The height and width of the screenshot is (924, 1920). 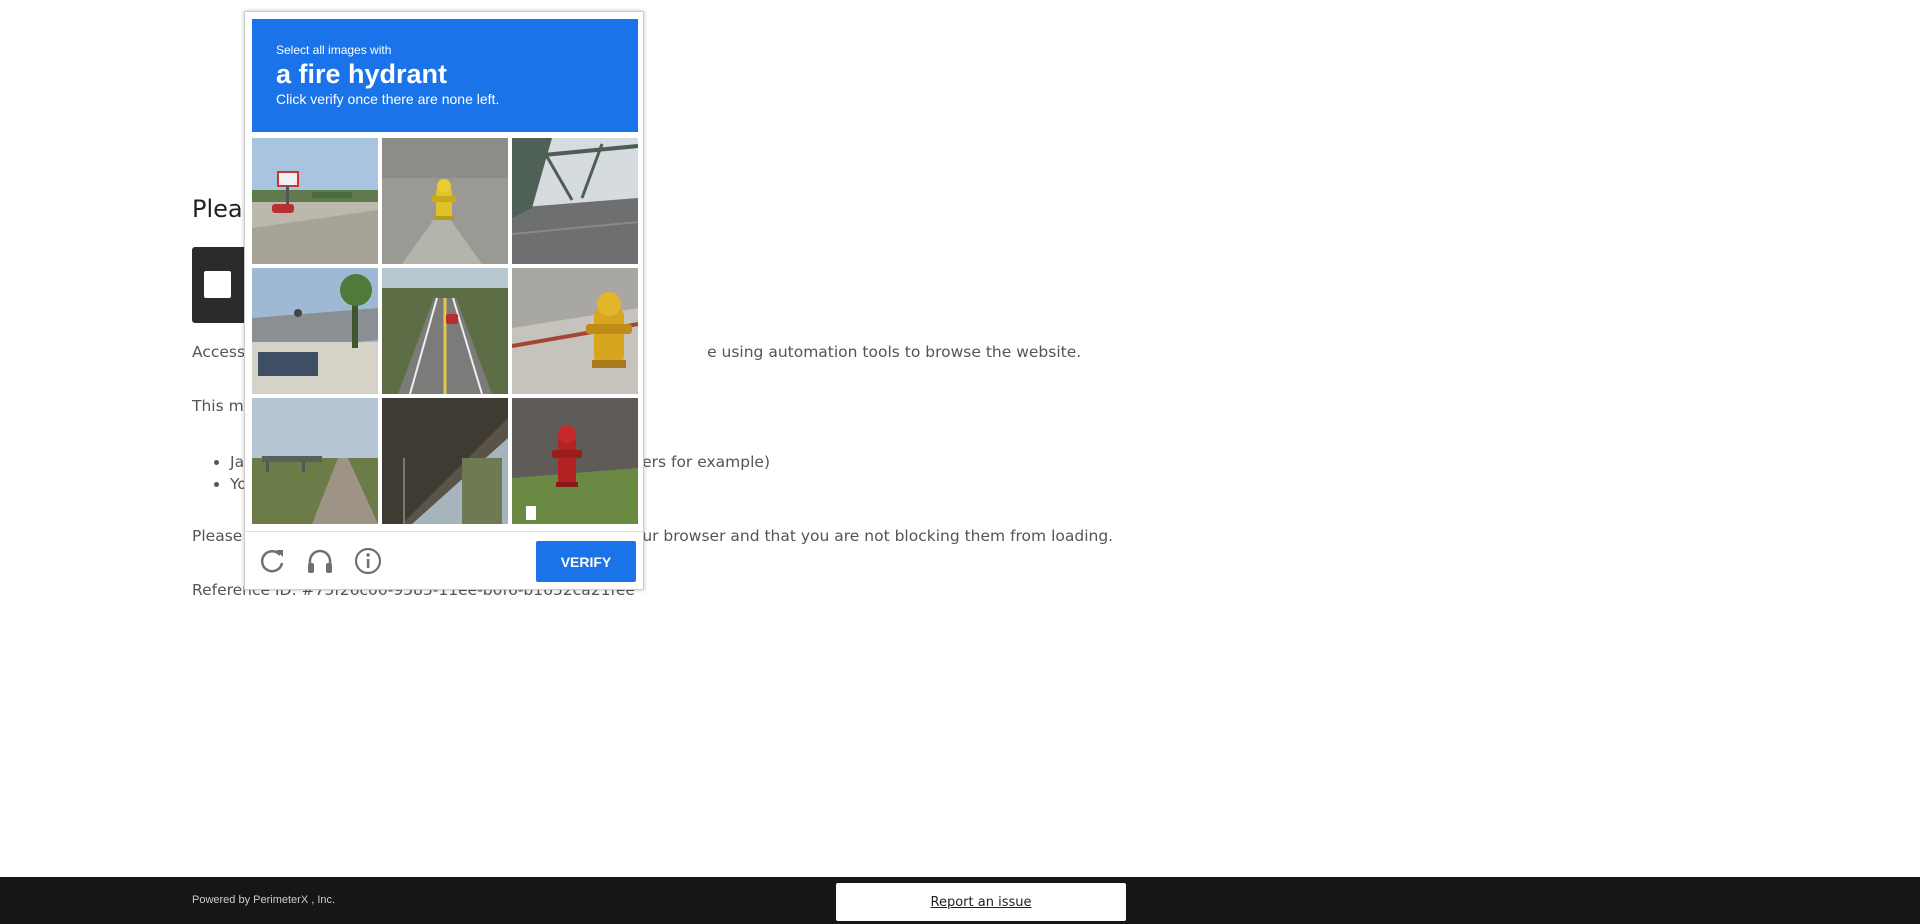 What do you see at coordinates (217, 536) in the screenshot?
I see `please-text-left: Please` at bounding box center [217, 536].